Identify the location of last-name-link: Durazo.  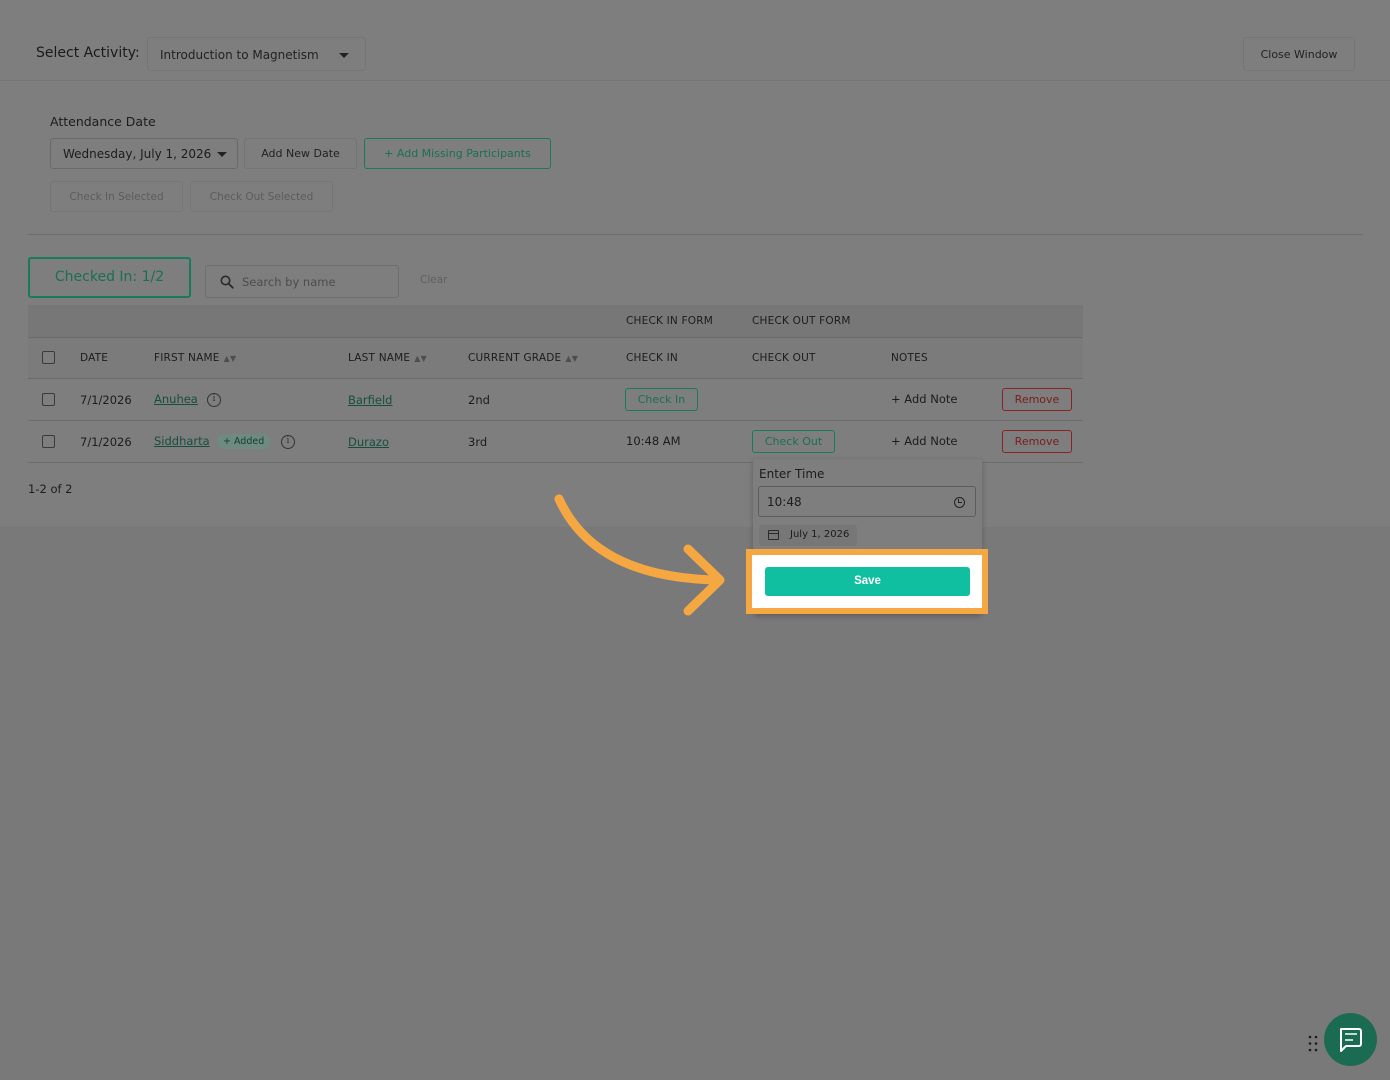
(368, 442).